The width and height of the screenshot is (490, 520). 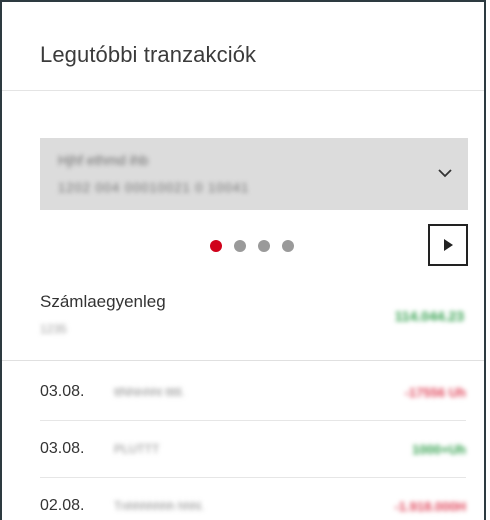 I want to click on transaction-description: PLUTTT, so click(x=137, y=449).